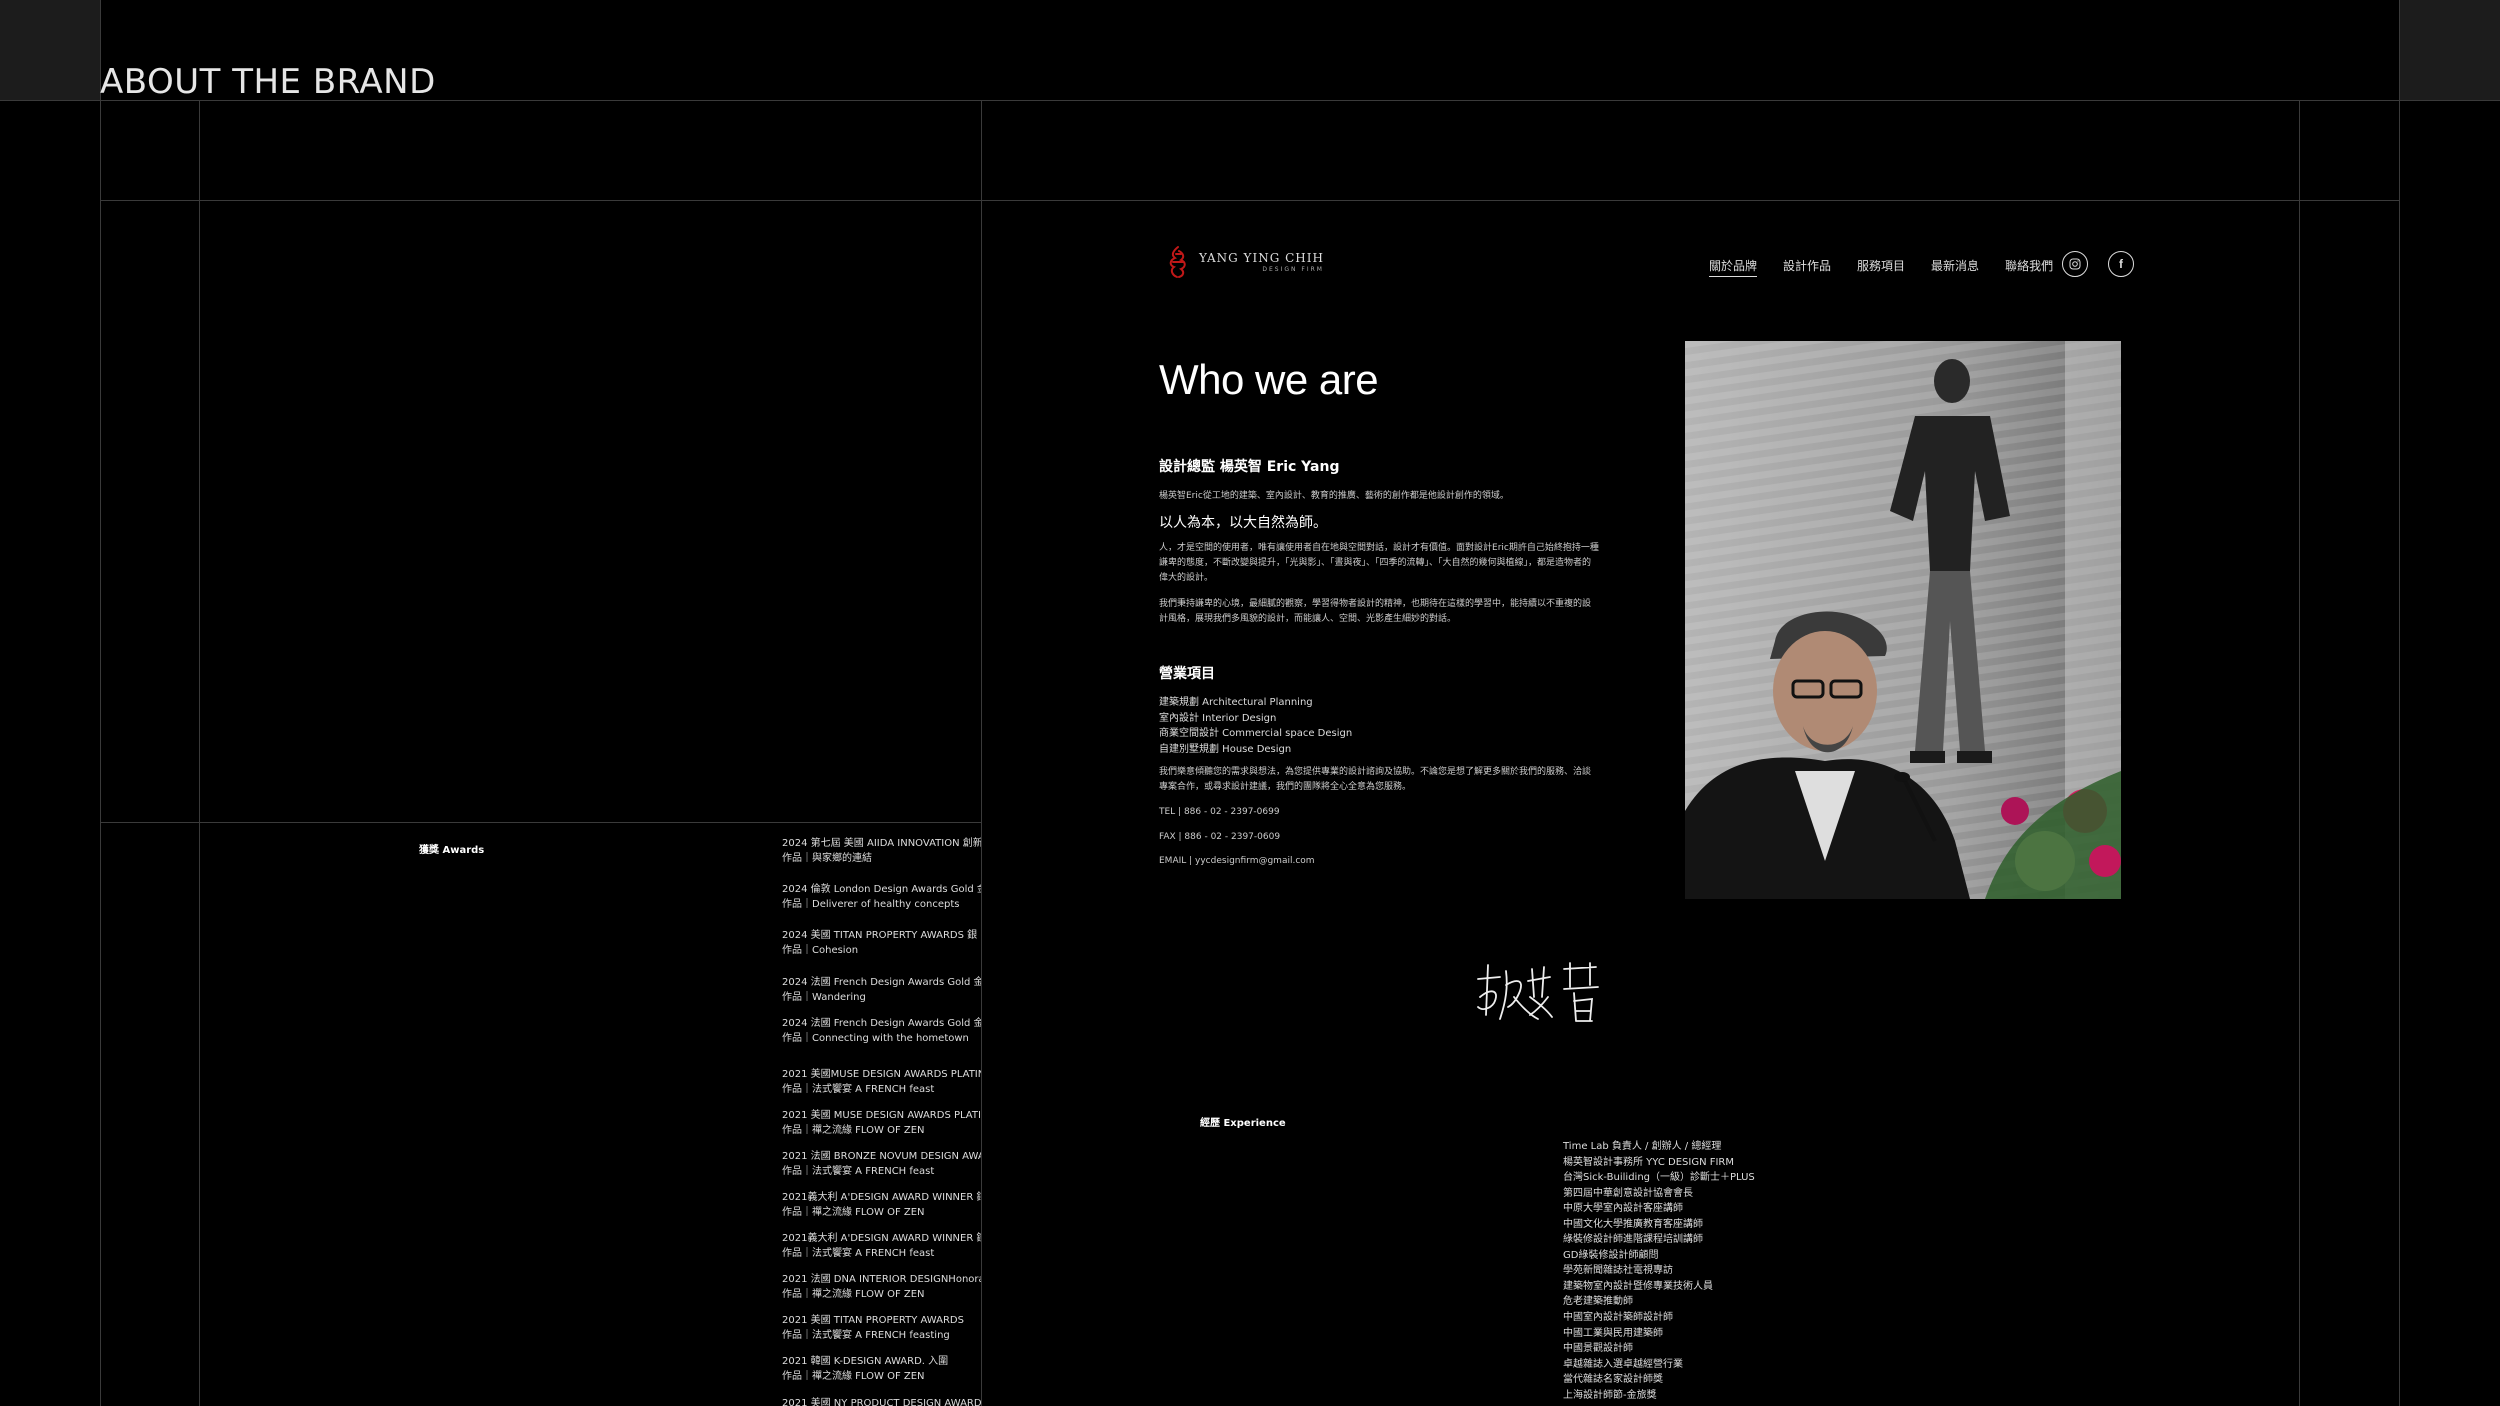 Image resolution: width=2500 pixels, height=1406 pixels. What do you see at coordinates (1225, 749) in the screenshot?
I see `service-item: 自建別墅規劃 House Design` at bounding box center [1225, 749].